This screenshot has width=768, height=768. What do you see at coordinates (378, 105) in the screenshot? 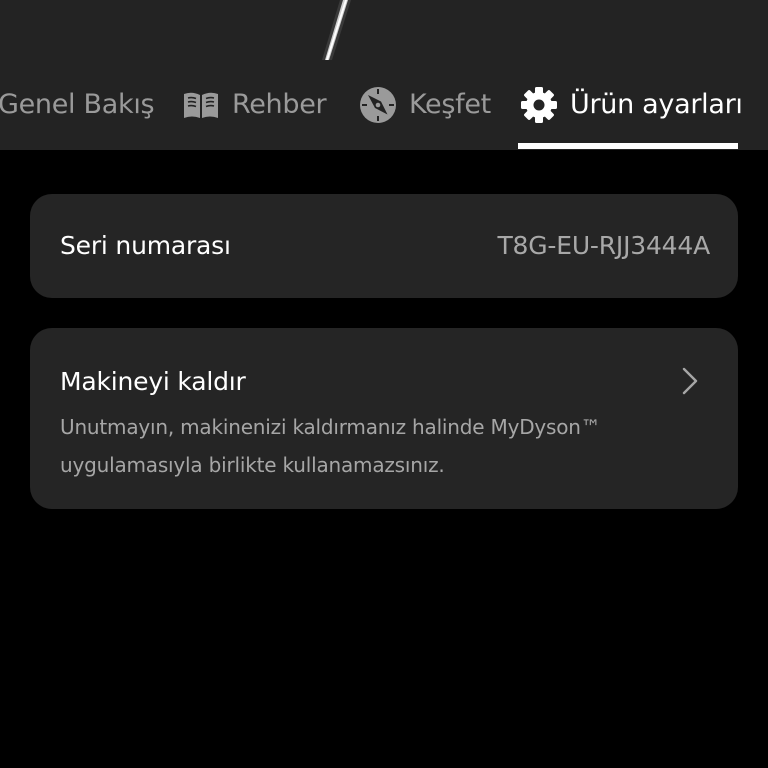
I see `compass-icon` at bounding box center [378, 105].